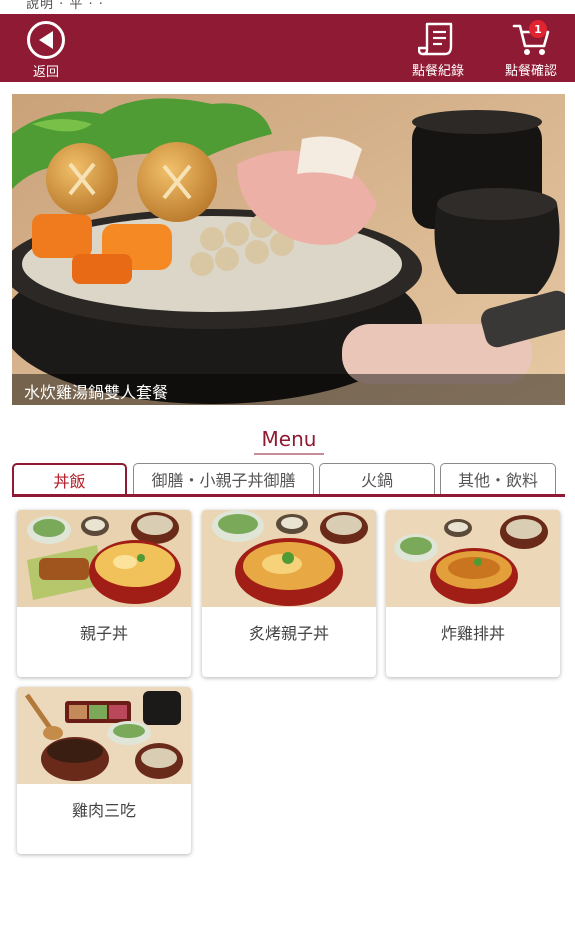  What do you see at coordinates (287, 7) in the screenshot?
I see `status-bar: 說明 · 平 · ·` at bounding box center [287, 7].